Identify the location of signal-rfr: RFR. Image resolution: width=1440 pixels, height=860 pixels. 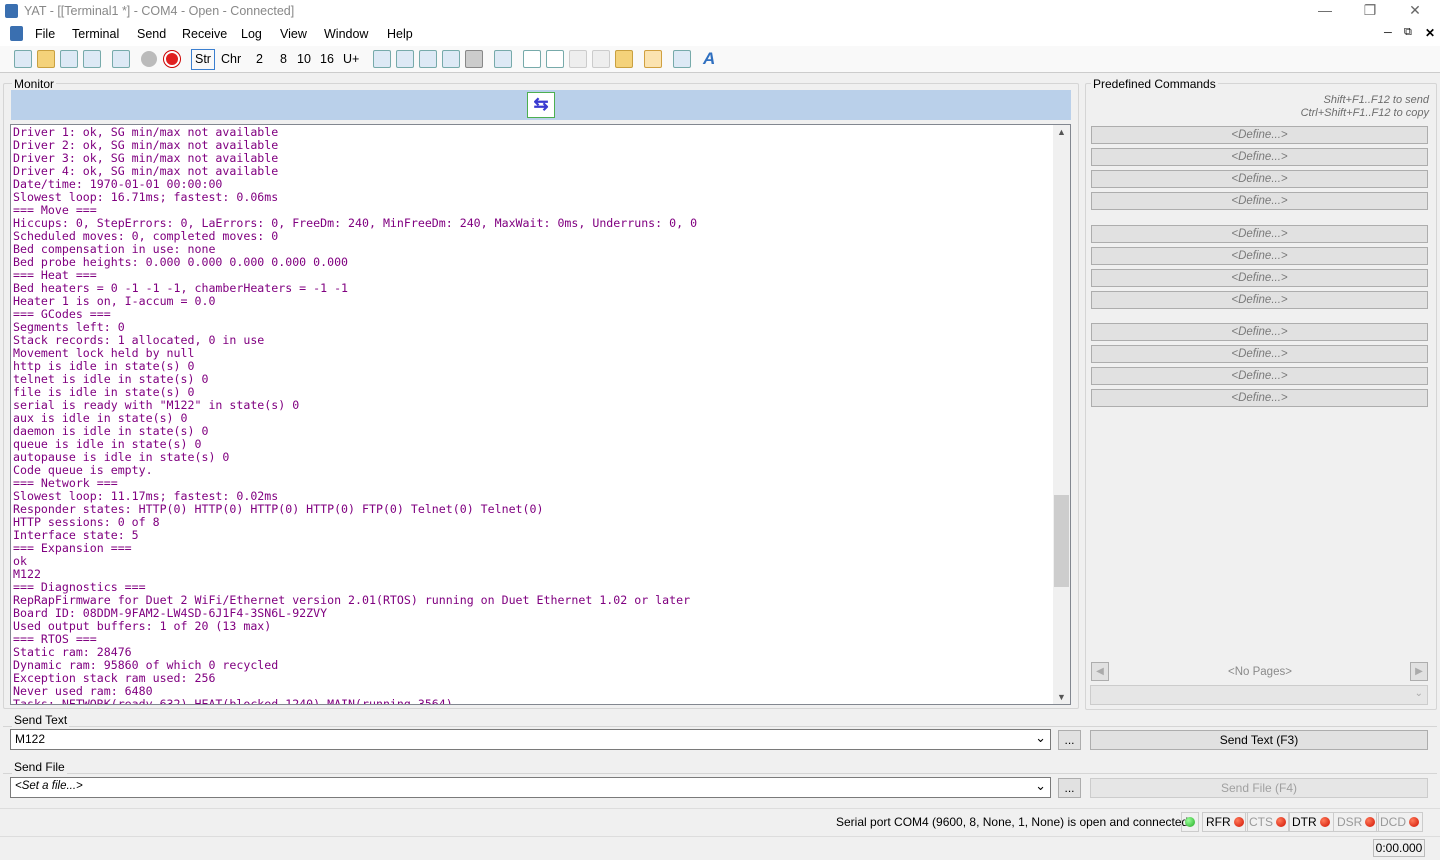
(1225, 822).